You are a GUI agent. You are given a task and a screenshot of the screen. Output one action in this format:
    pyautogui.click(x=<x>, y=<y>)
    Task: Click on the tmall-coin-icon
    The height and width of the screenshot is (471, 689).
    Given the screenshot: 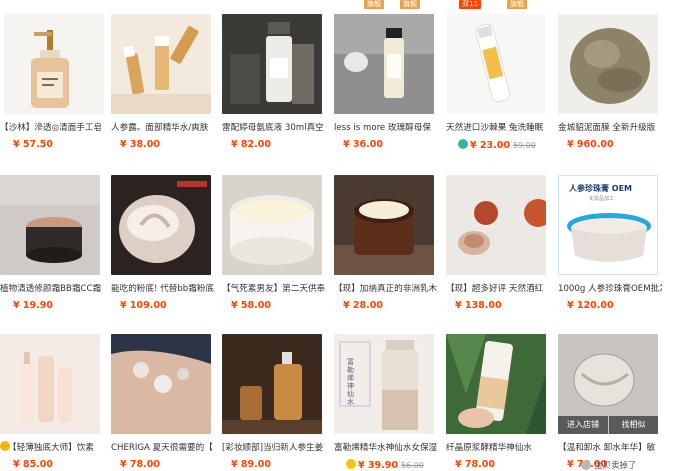 What is the action you would take?
    pyautogui.click(x=463, y=144)
    